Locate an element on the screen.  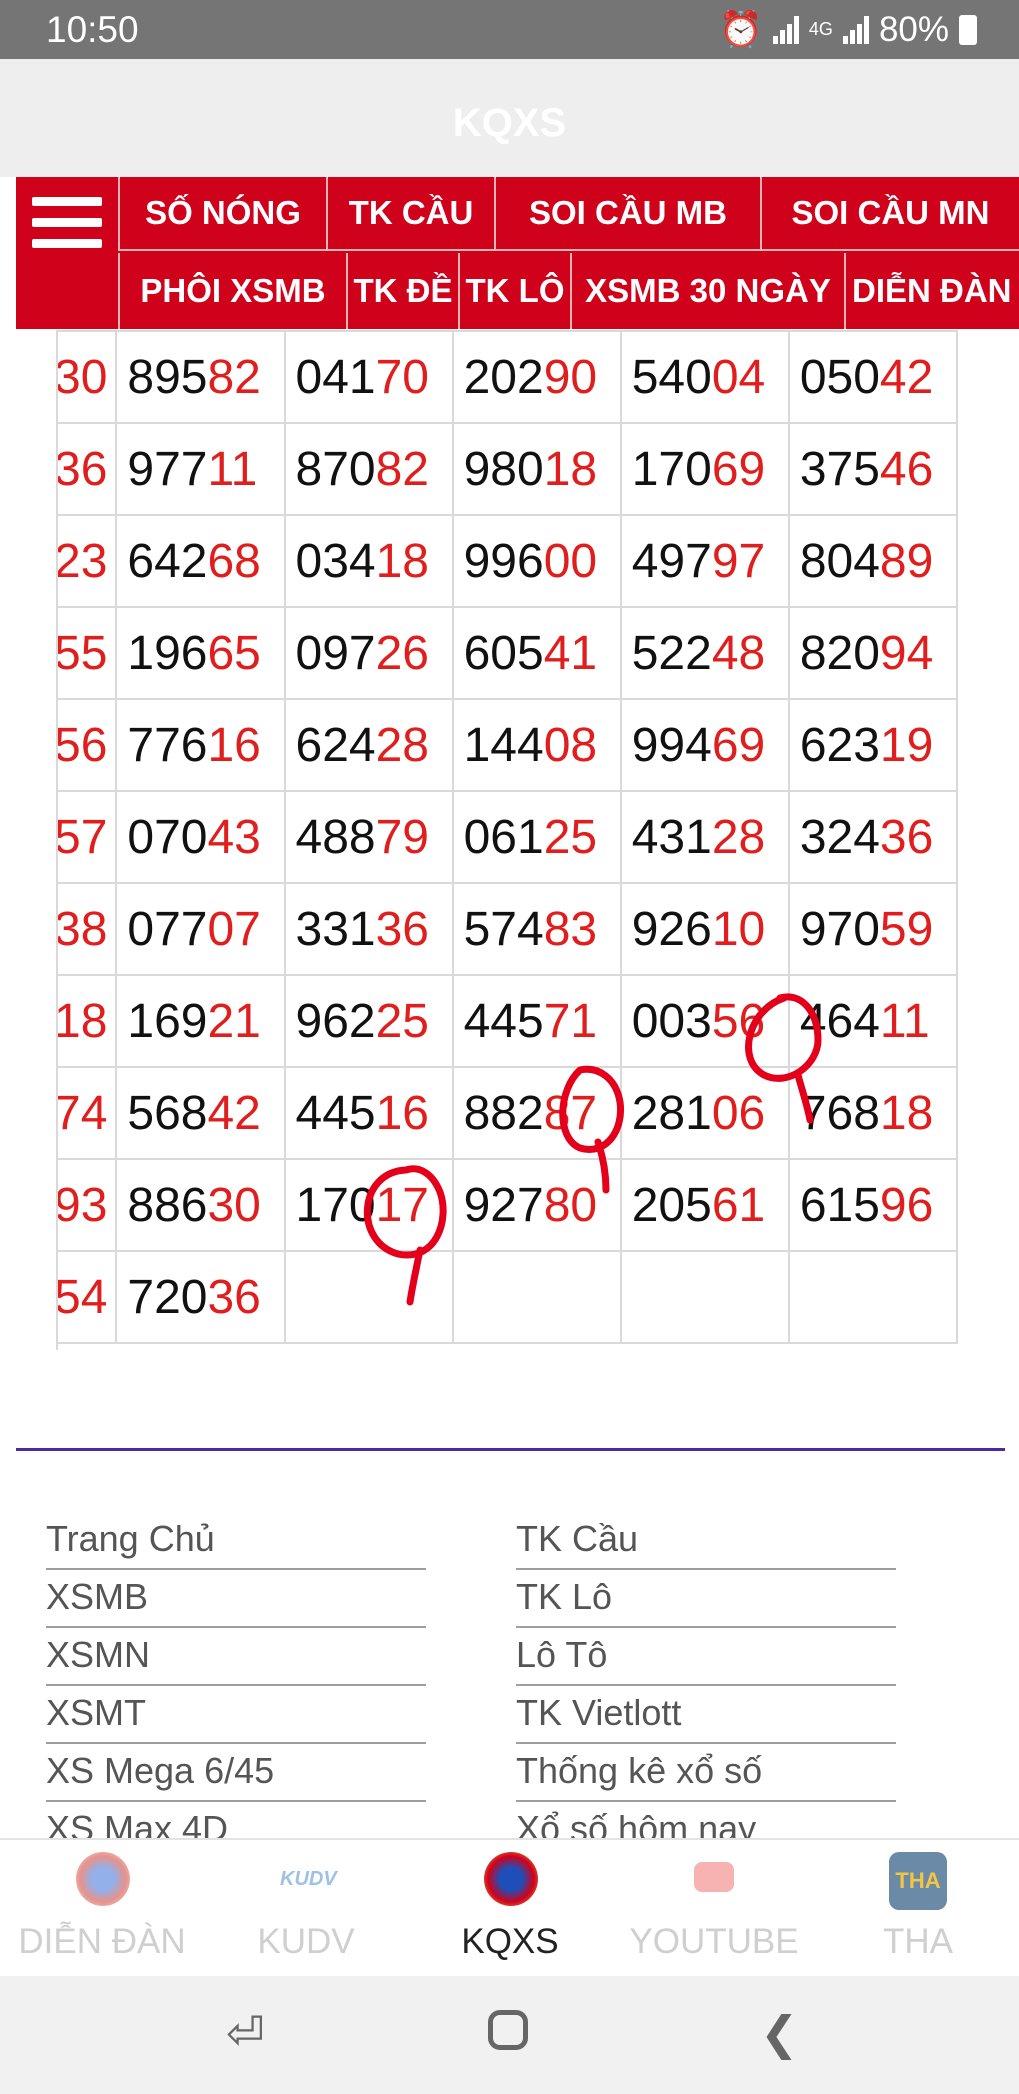
result-tail-digits: 36 is located at coordinates (402, 929).